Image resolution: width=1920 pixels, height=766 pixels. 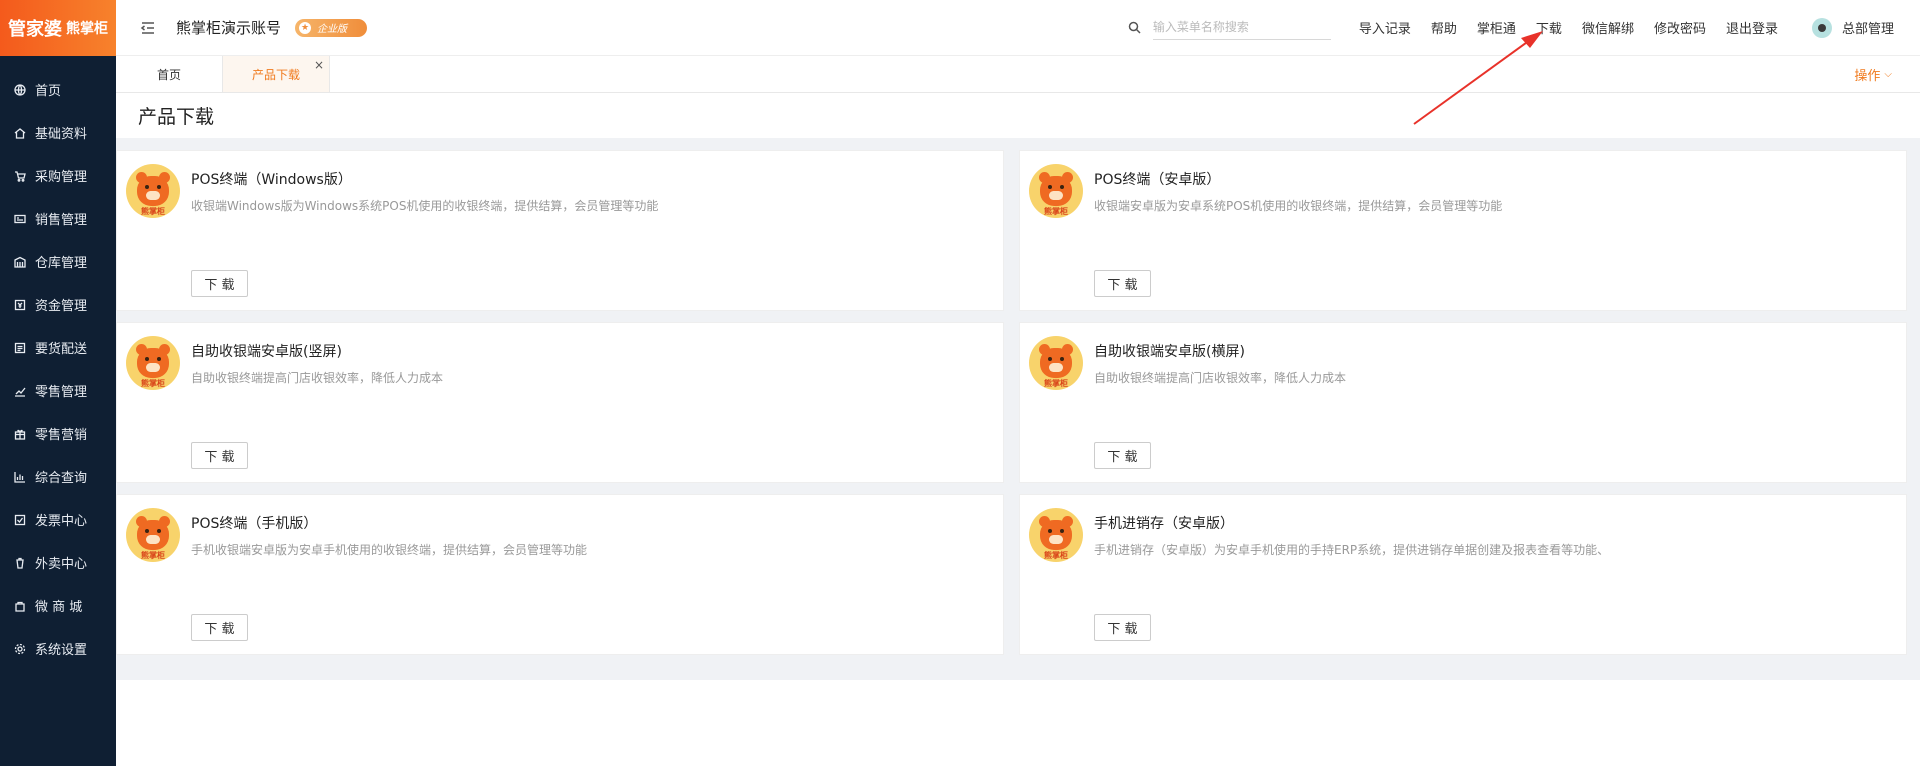 What do you see at coordinates (20, 391) in the screenshot?
I see `retail-icon` at bounding box center [20, 391].